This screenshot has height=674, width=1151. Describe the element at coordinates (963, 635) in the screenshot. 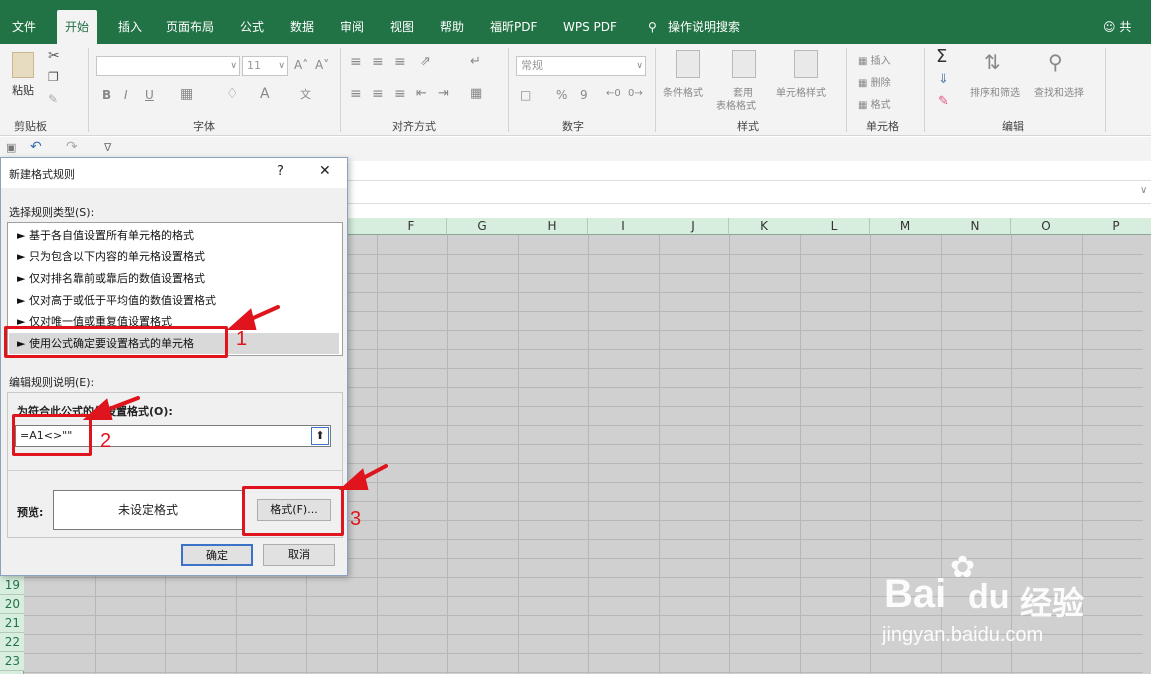

I see `watermark-url: jingyan.baidu.com` at that location.